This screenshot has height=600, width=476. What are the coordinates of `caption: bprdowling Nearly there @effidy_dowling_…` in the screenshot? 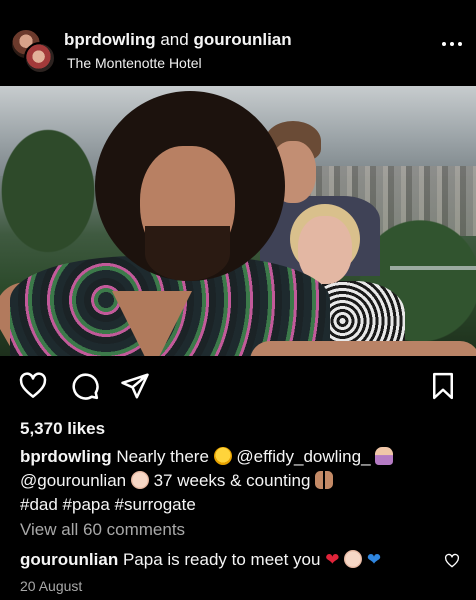 It's located at (240, 481).